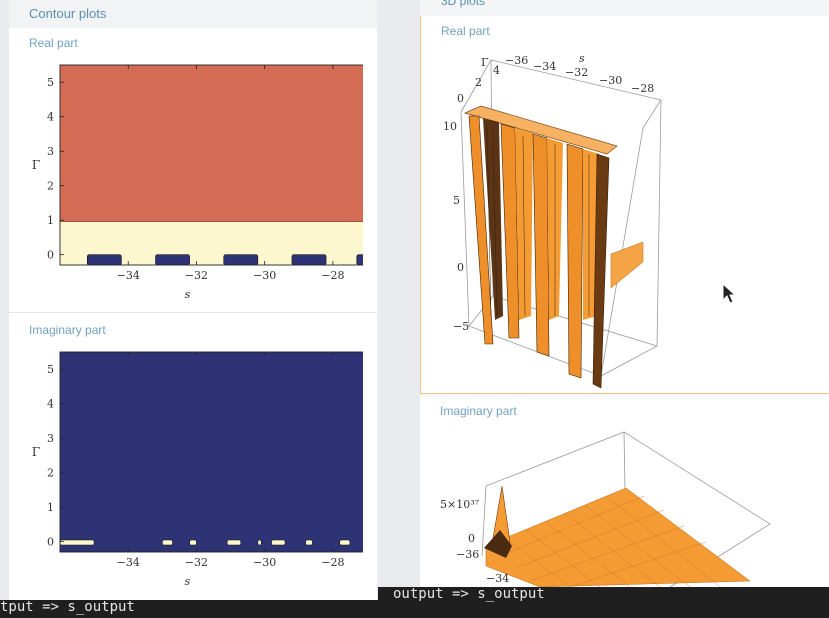 This screenshot has width=829, height=618. I want to click on contour-real-xtick-label: −30, so click(264, 275).